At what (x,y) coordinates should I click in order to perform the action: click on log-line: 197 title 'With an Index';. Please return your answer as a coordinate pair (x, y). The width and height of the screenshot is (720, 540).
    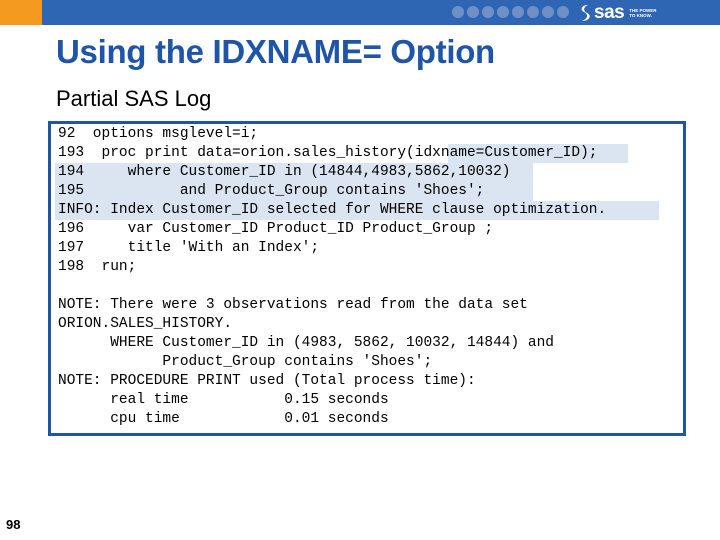
    Looking at the image, I should click on (189, 248).